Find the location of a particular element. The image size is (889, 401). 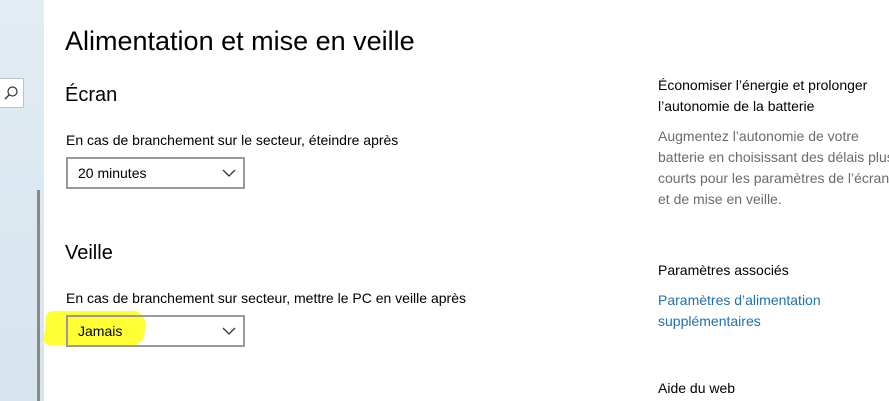

search-icon is located at coordinates (11, 93).